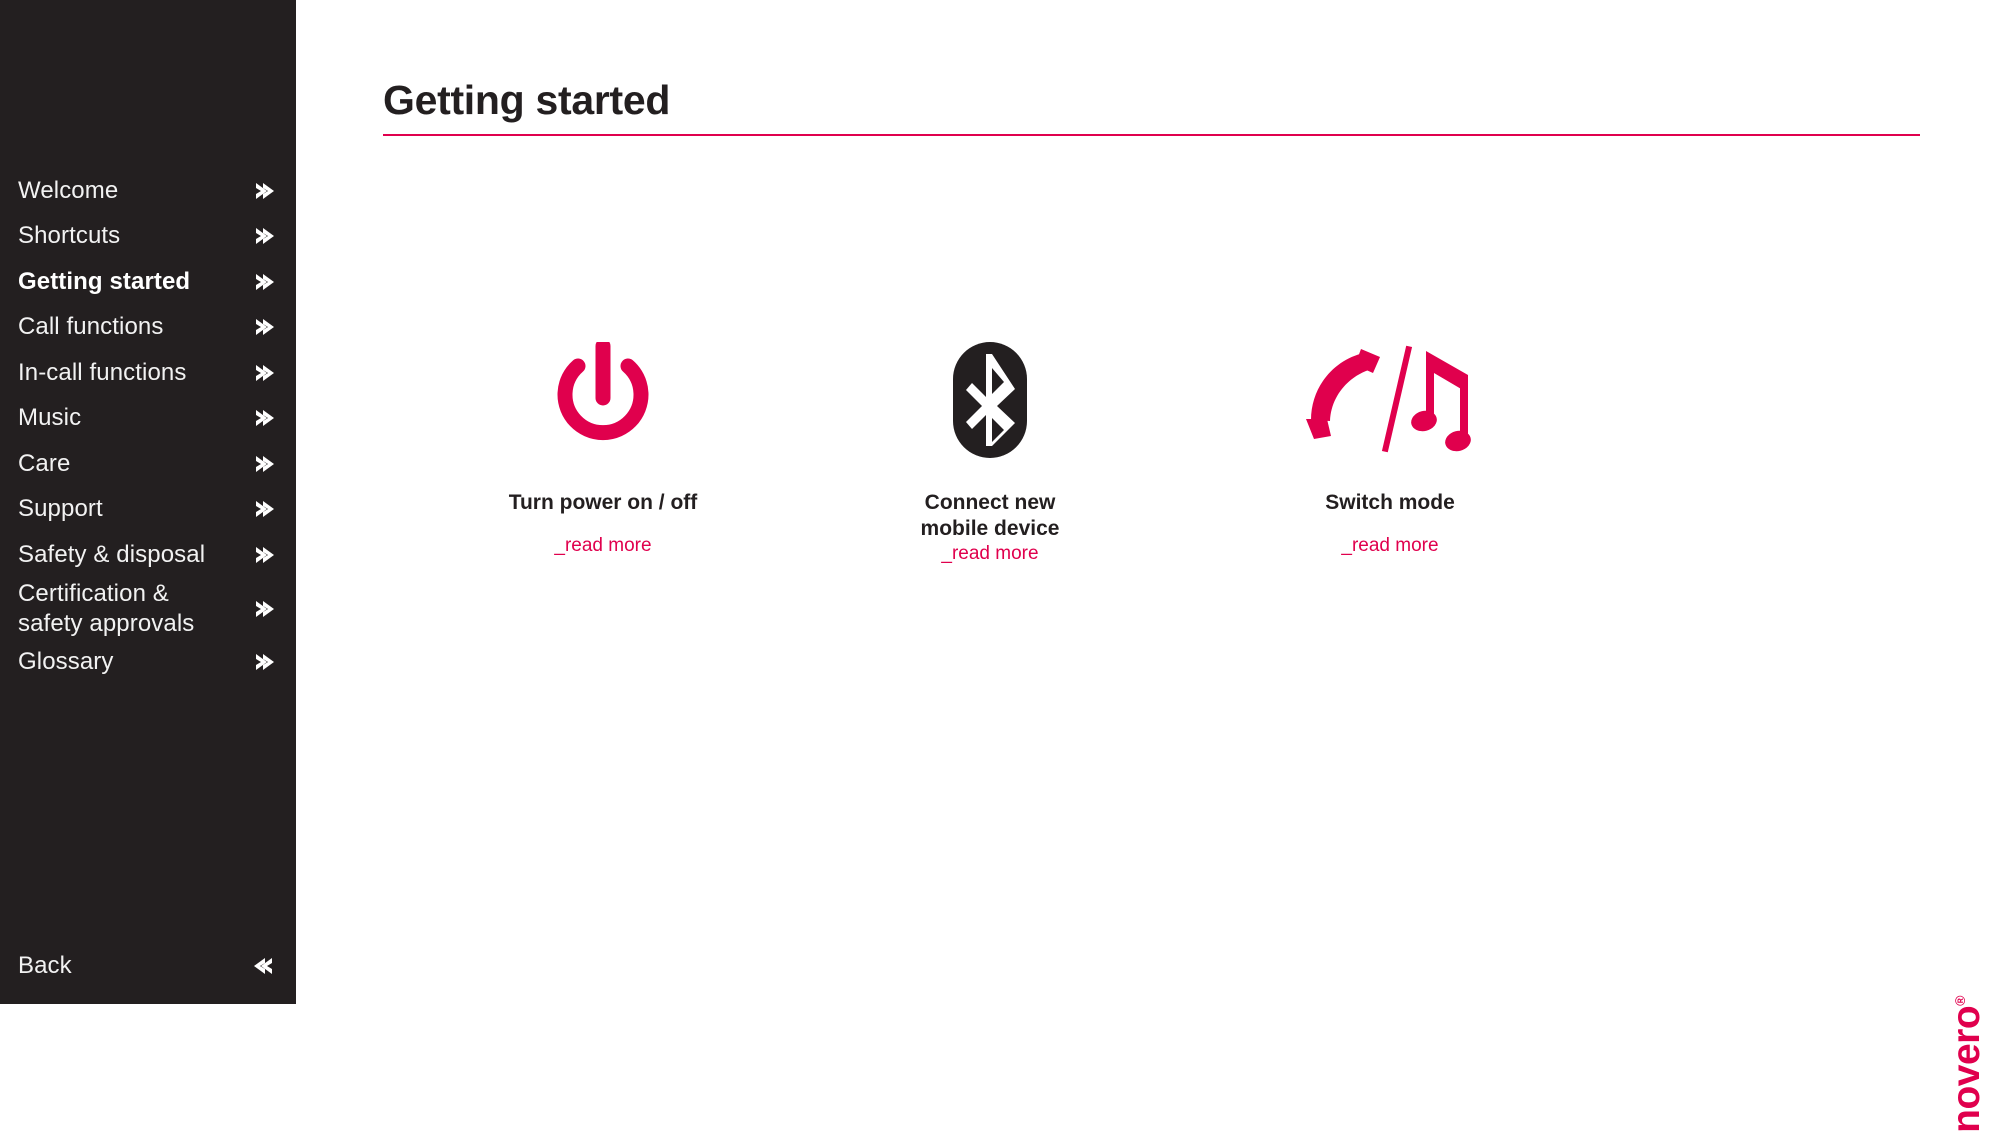 The image size is (1990, 1133). I want to click on sidebar-item-certification-safety-approvals: Certification & safety approvals, so click(148, 609).